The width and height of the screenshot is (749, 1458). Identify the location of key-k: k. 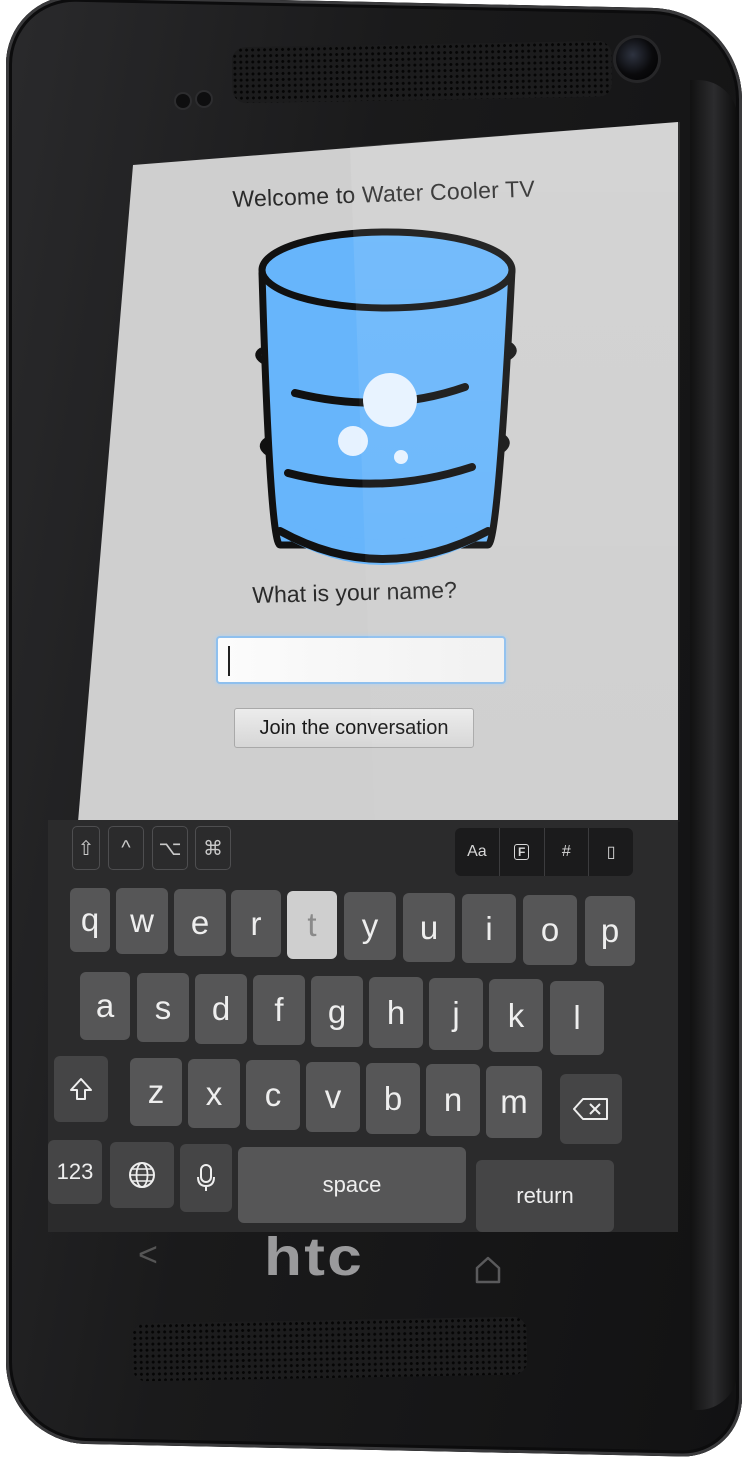
(516, 1015).